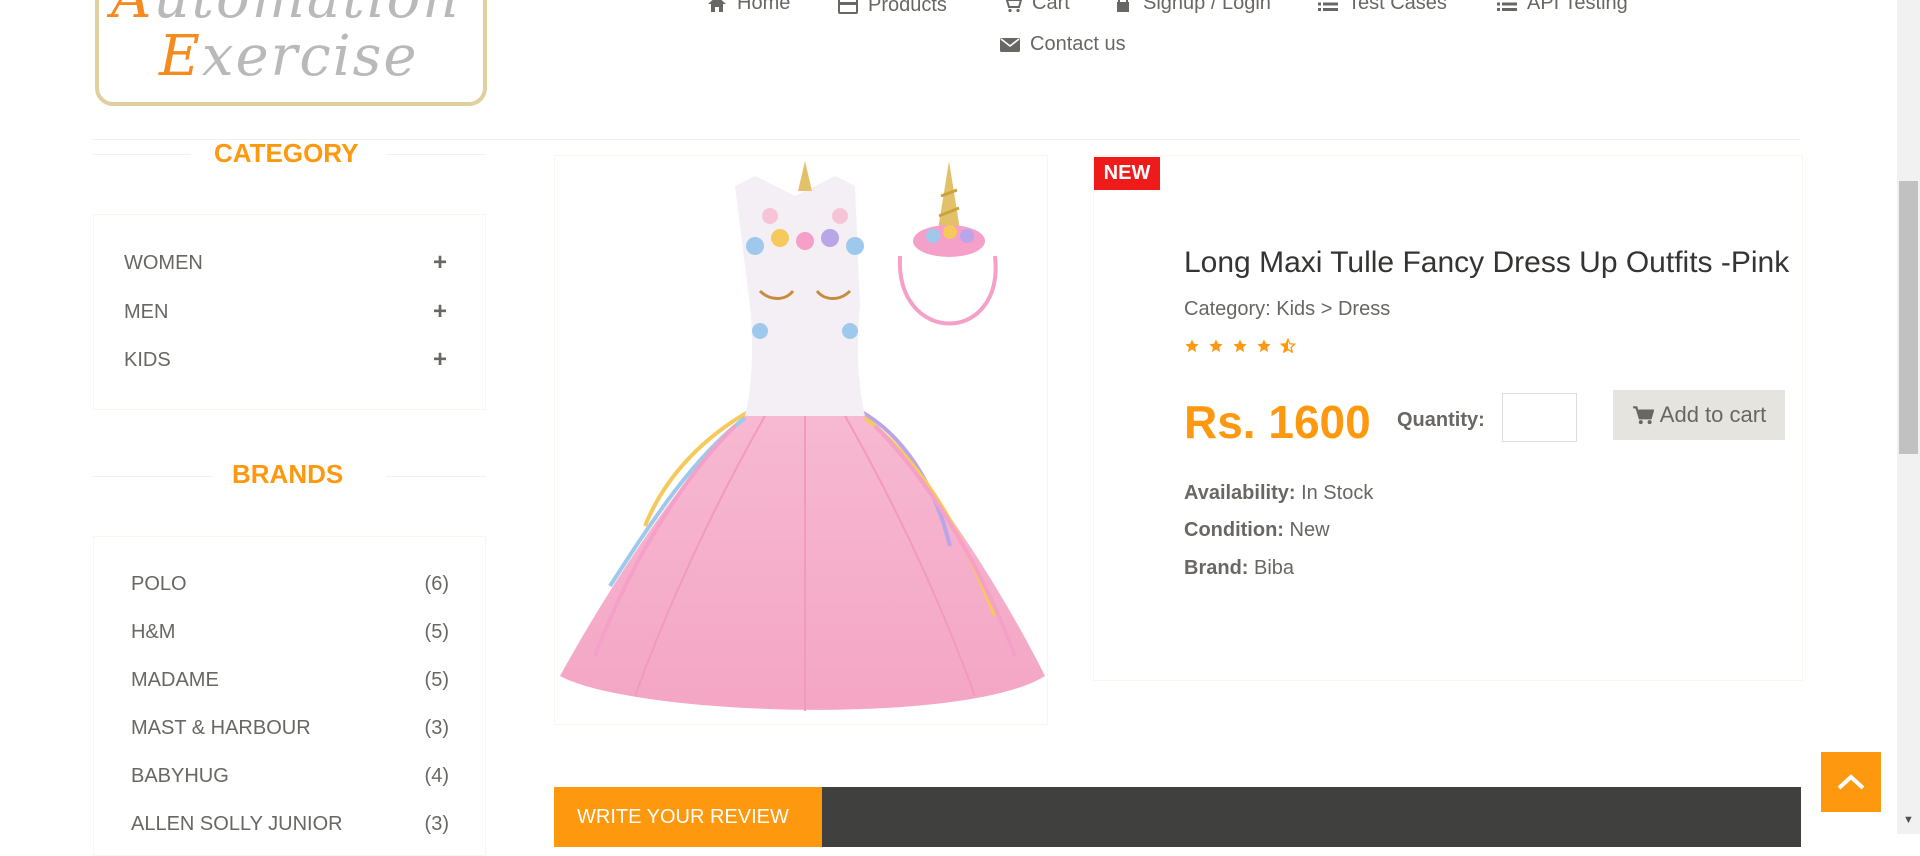 The image size is (1920, 856). What do you see at coordinates (285, 312) in the screenshot?
I see `category-item-men: MEN +` at bounding box center [285, 312].